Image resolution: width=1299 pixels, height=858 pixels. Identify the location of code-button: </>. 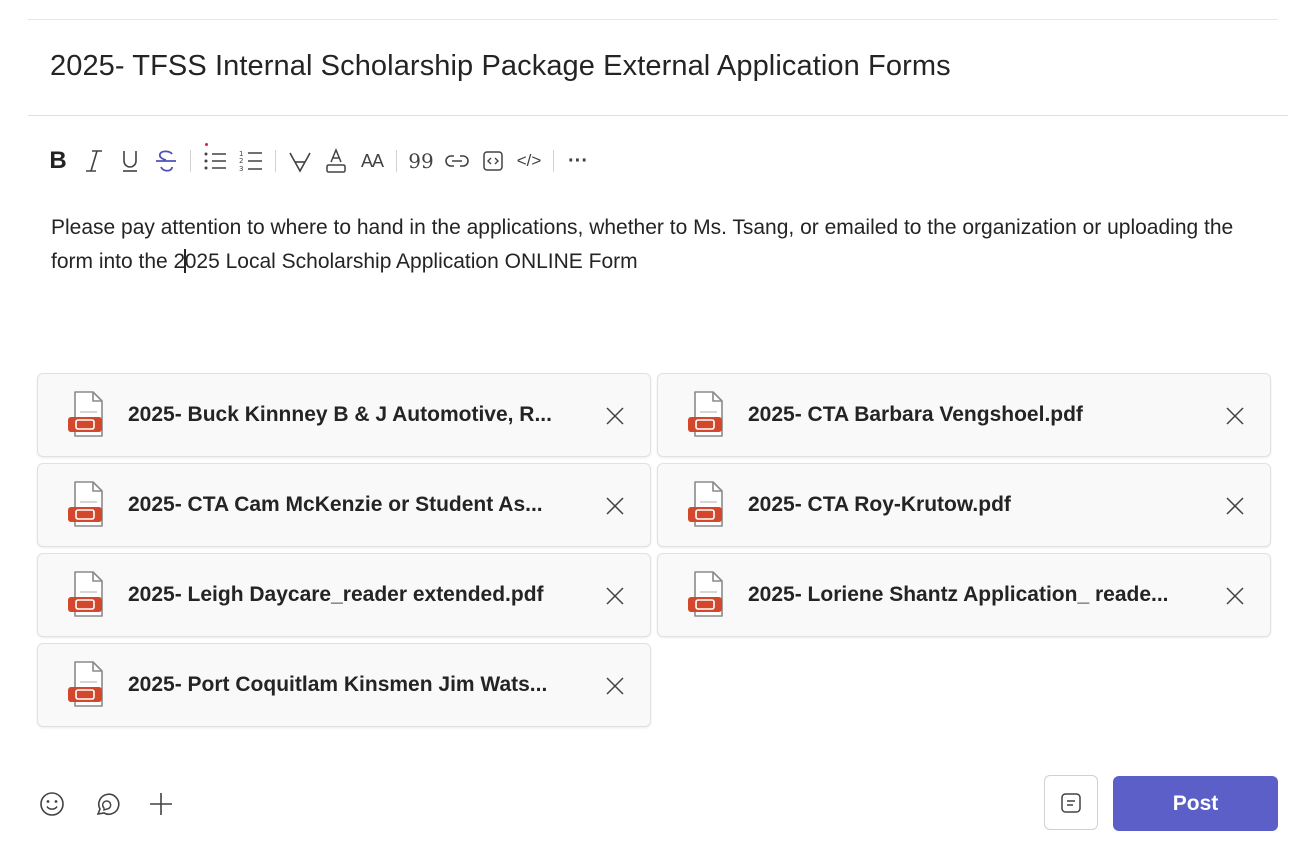
(529, 161).